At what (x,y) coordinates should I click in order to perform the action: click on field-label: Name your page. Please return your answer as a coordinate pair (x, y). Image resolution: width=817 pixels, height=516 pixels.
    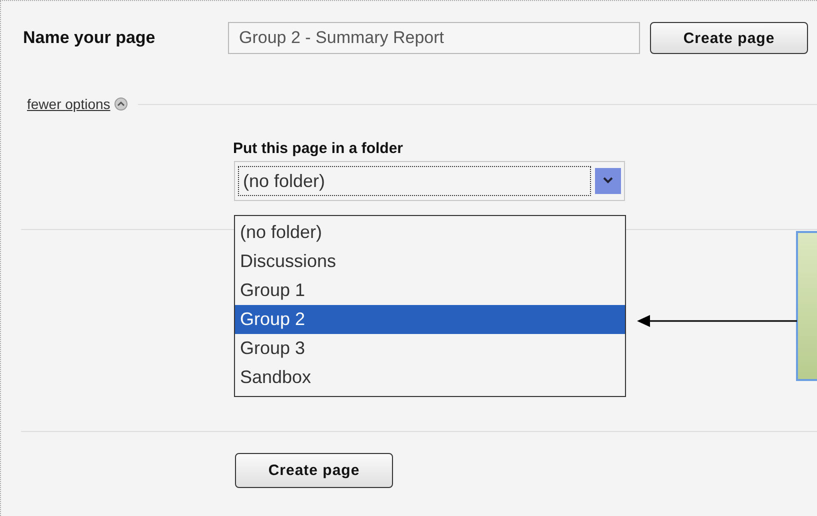
    Looking at the image, I should click on (89, 38).